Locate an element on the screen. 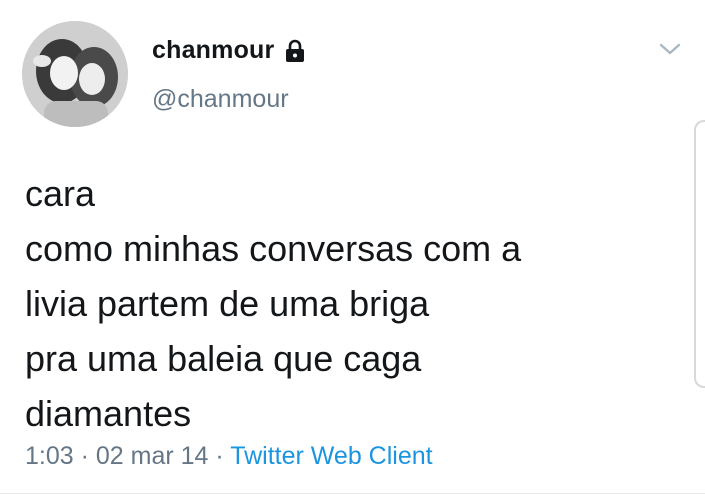 The height and width of the screenshot is (501, 705). tweet-source-link: Twitter Web Client is located at coordinates (331, 456).